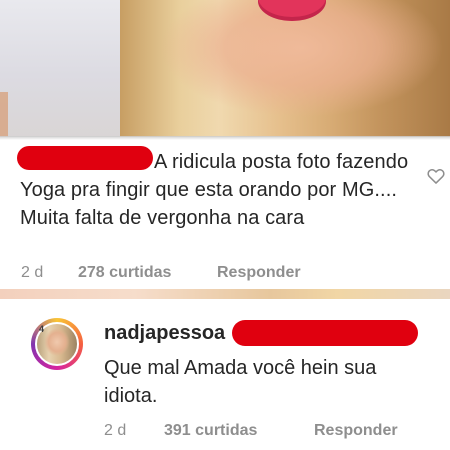 This screenshot has width=450, height=450. I want to click on photo-left-panel, so click(60, 68).